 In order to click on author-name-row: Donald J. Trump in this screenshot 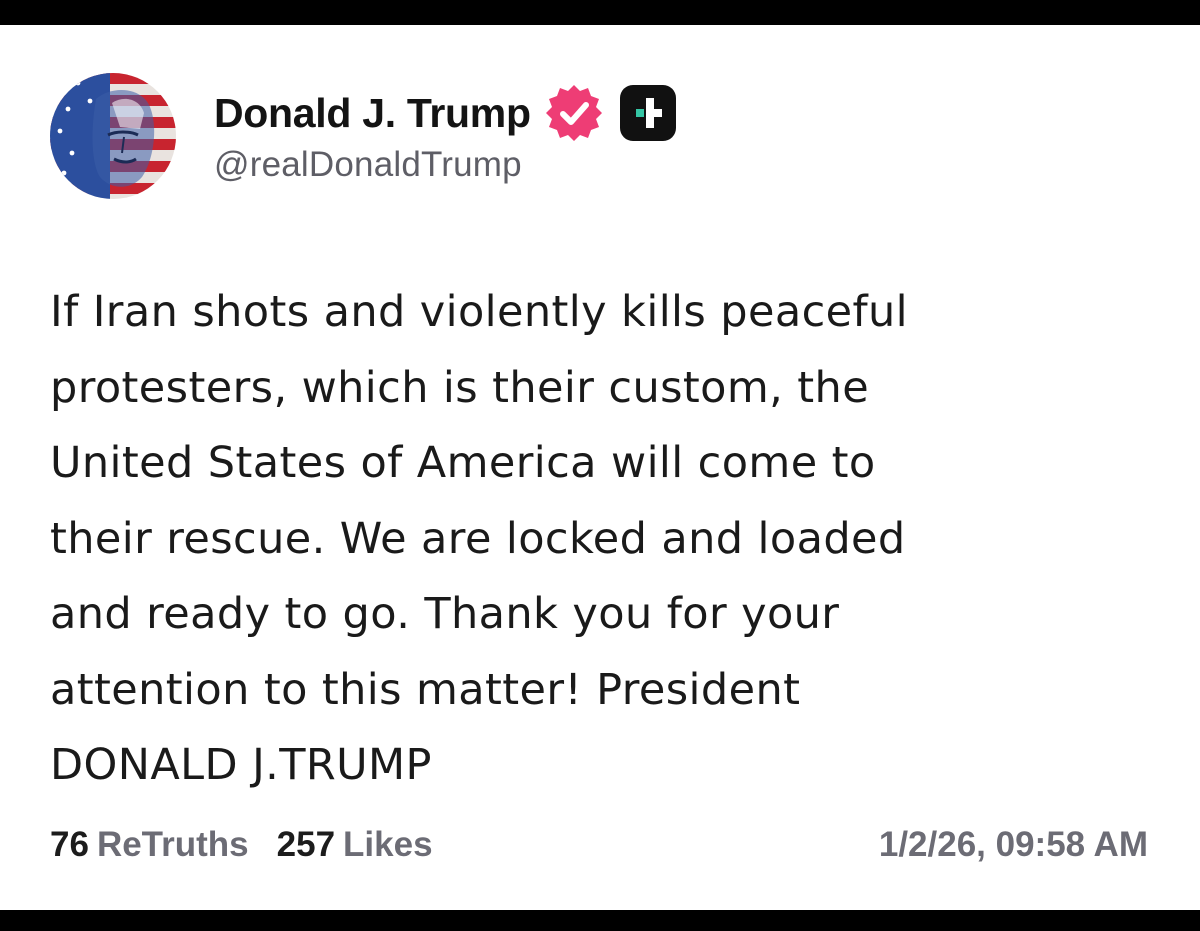, I will do `click(446, 113)`.